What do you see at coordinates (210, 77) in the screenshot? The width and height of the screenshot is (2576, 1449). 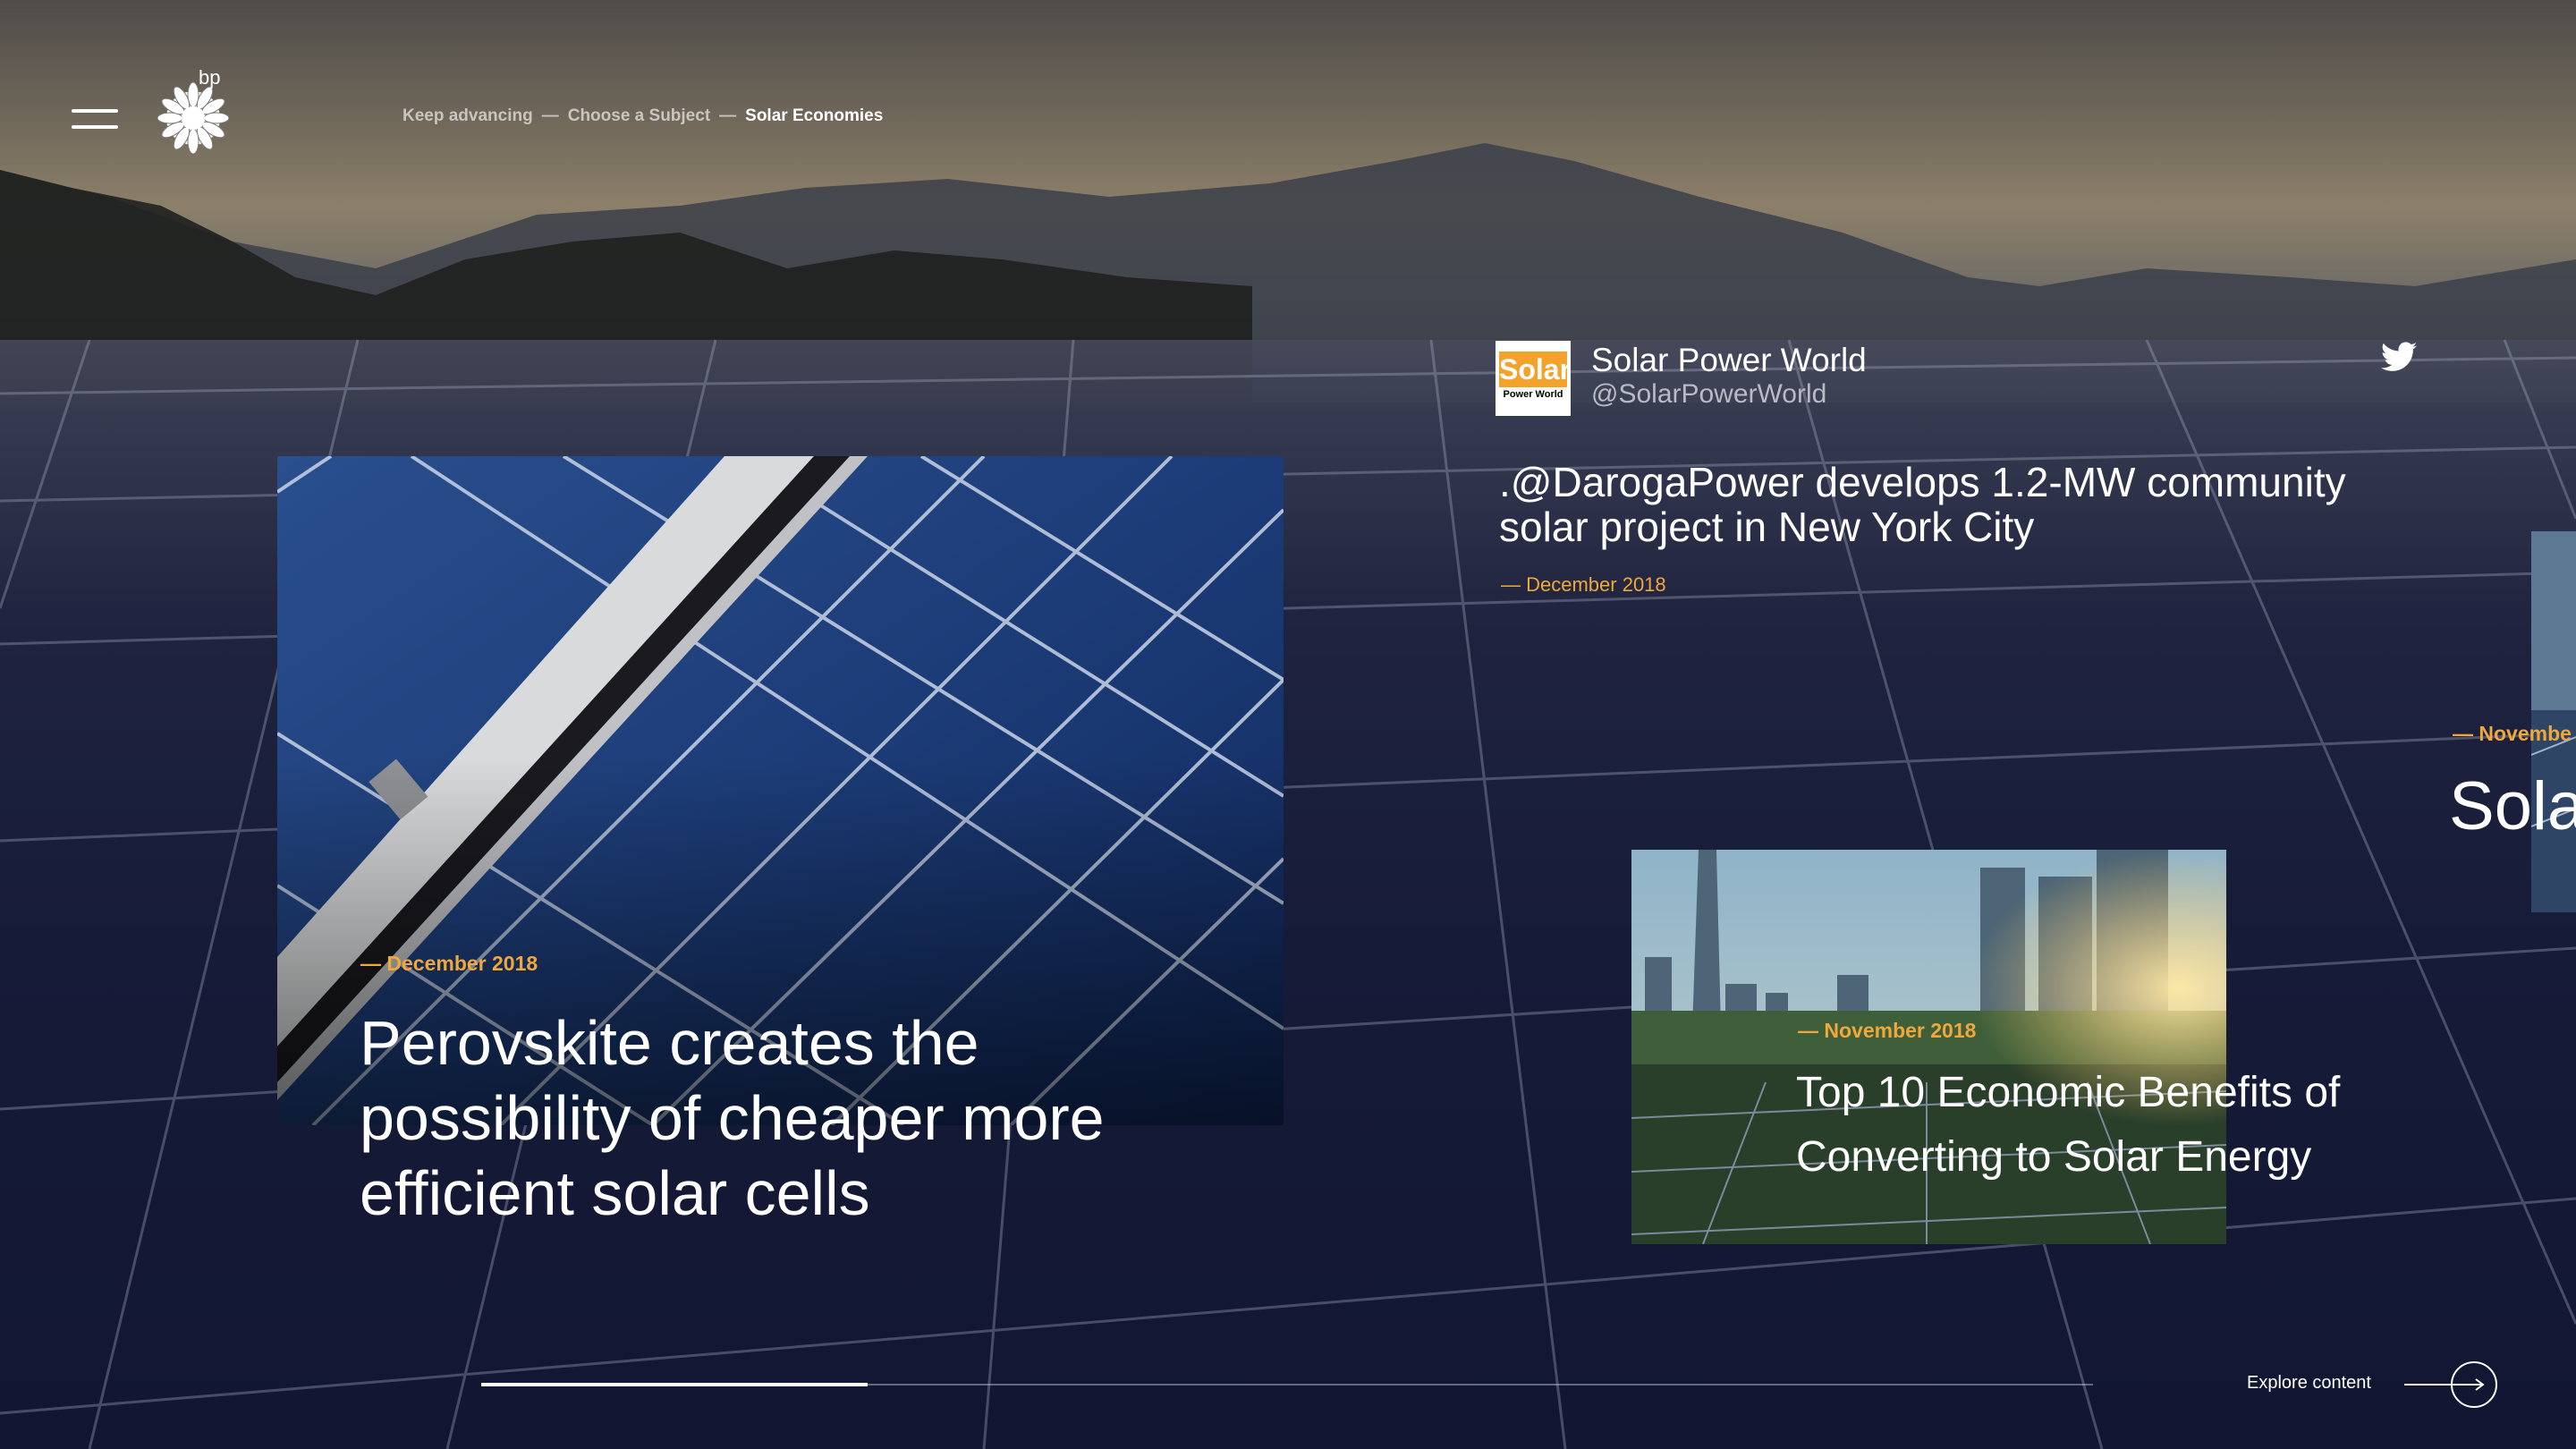 I see `logo-text: bp` at bounding box center [210, 77].